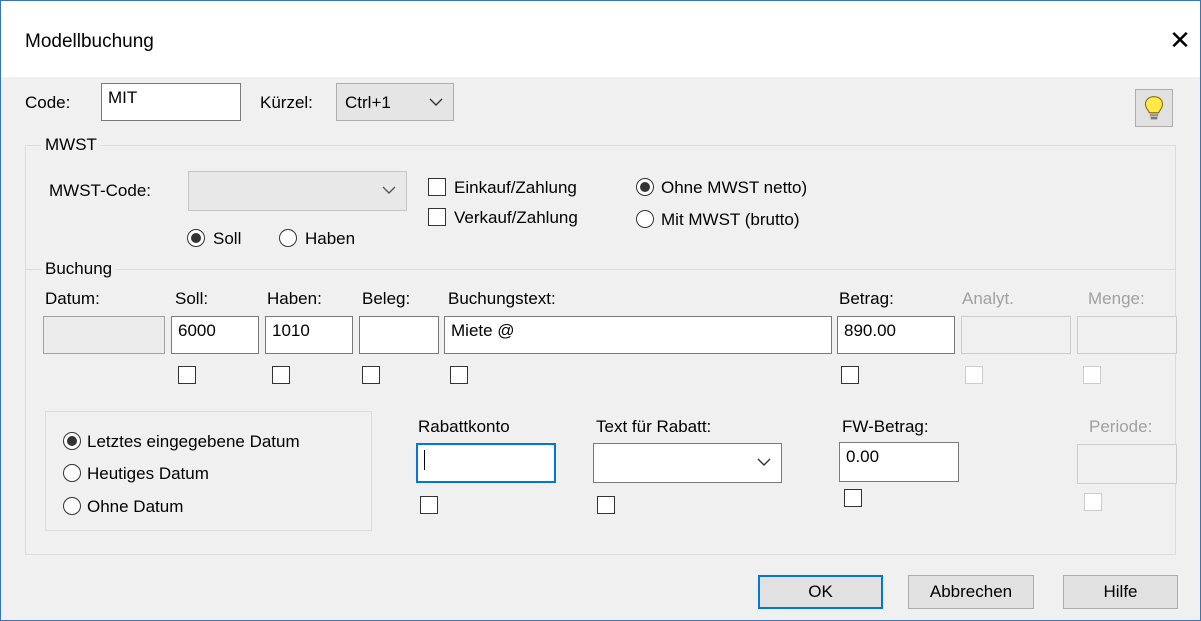 This screenshot has width=1201, height=621. Describe the element at coordinates (1092, 375) in the screenshot. I see `menge-checkbox` at that location.